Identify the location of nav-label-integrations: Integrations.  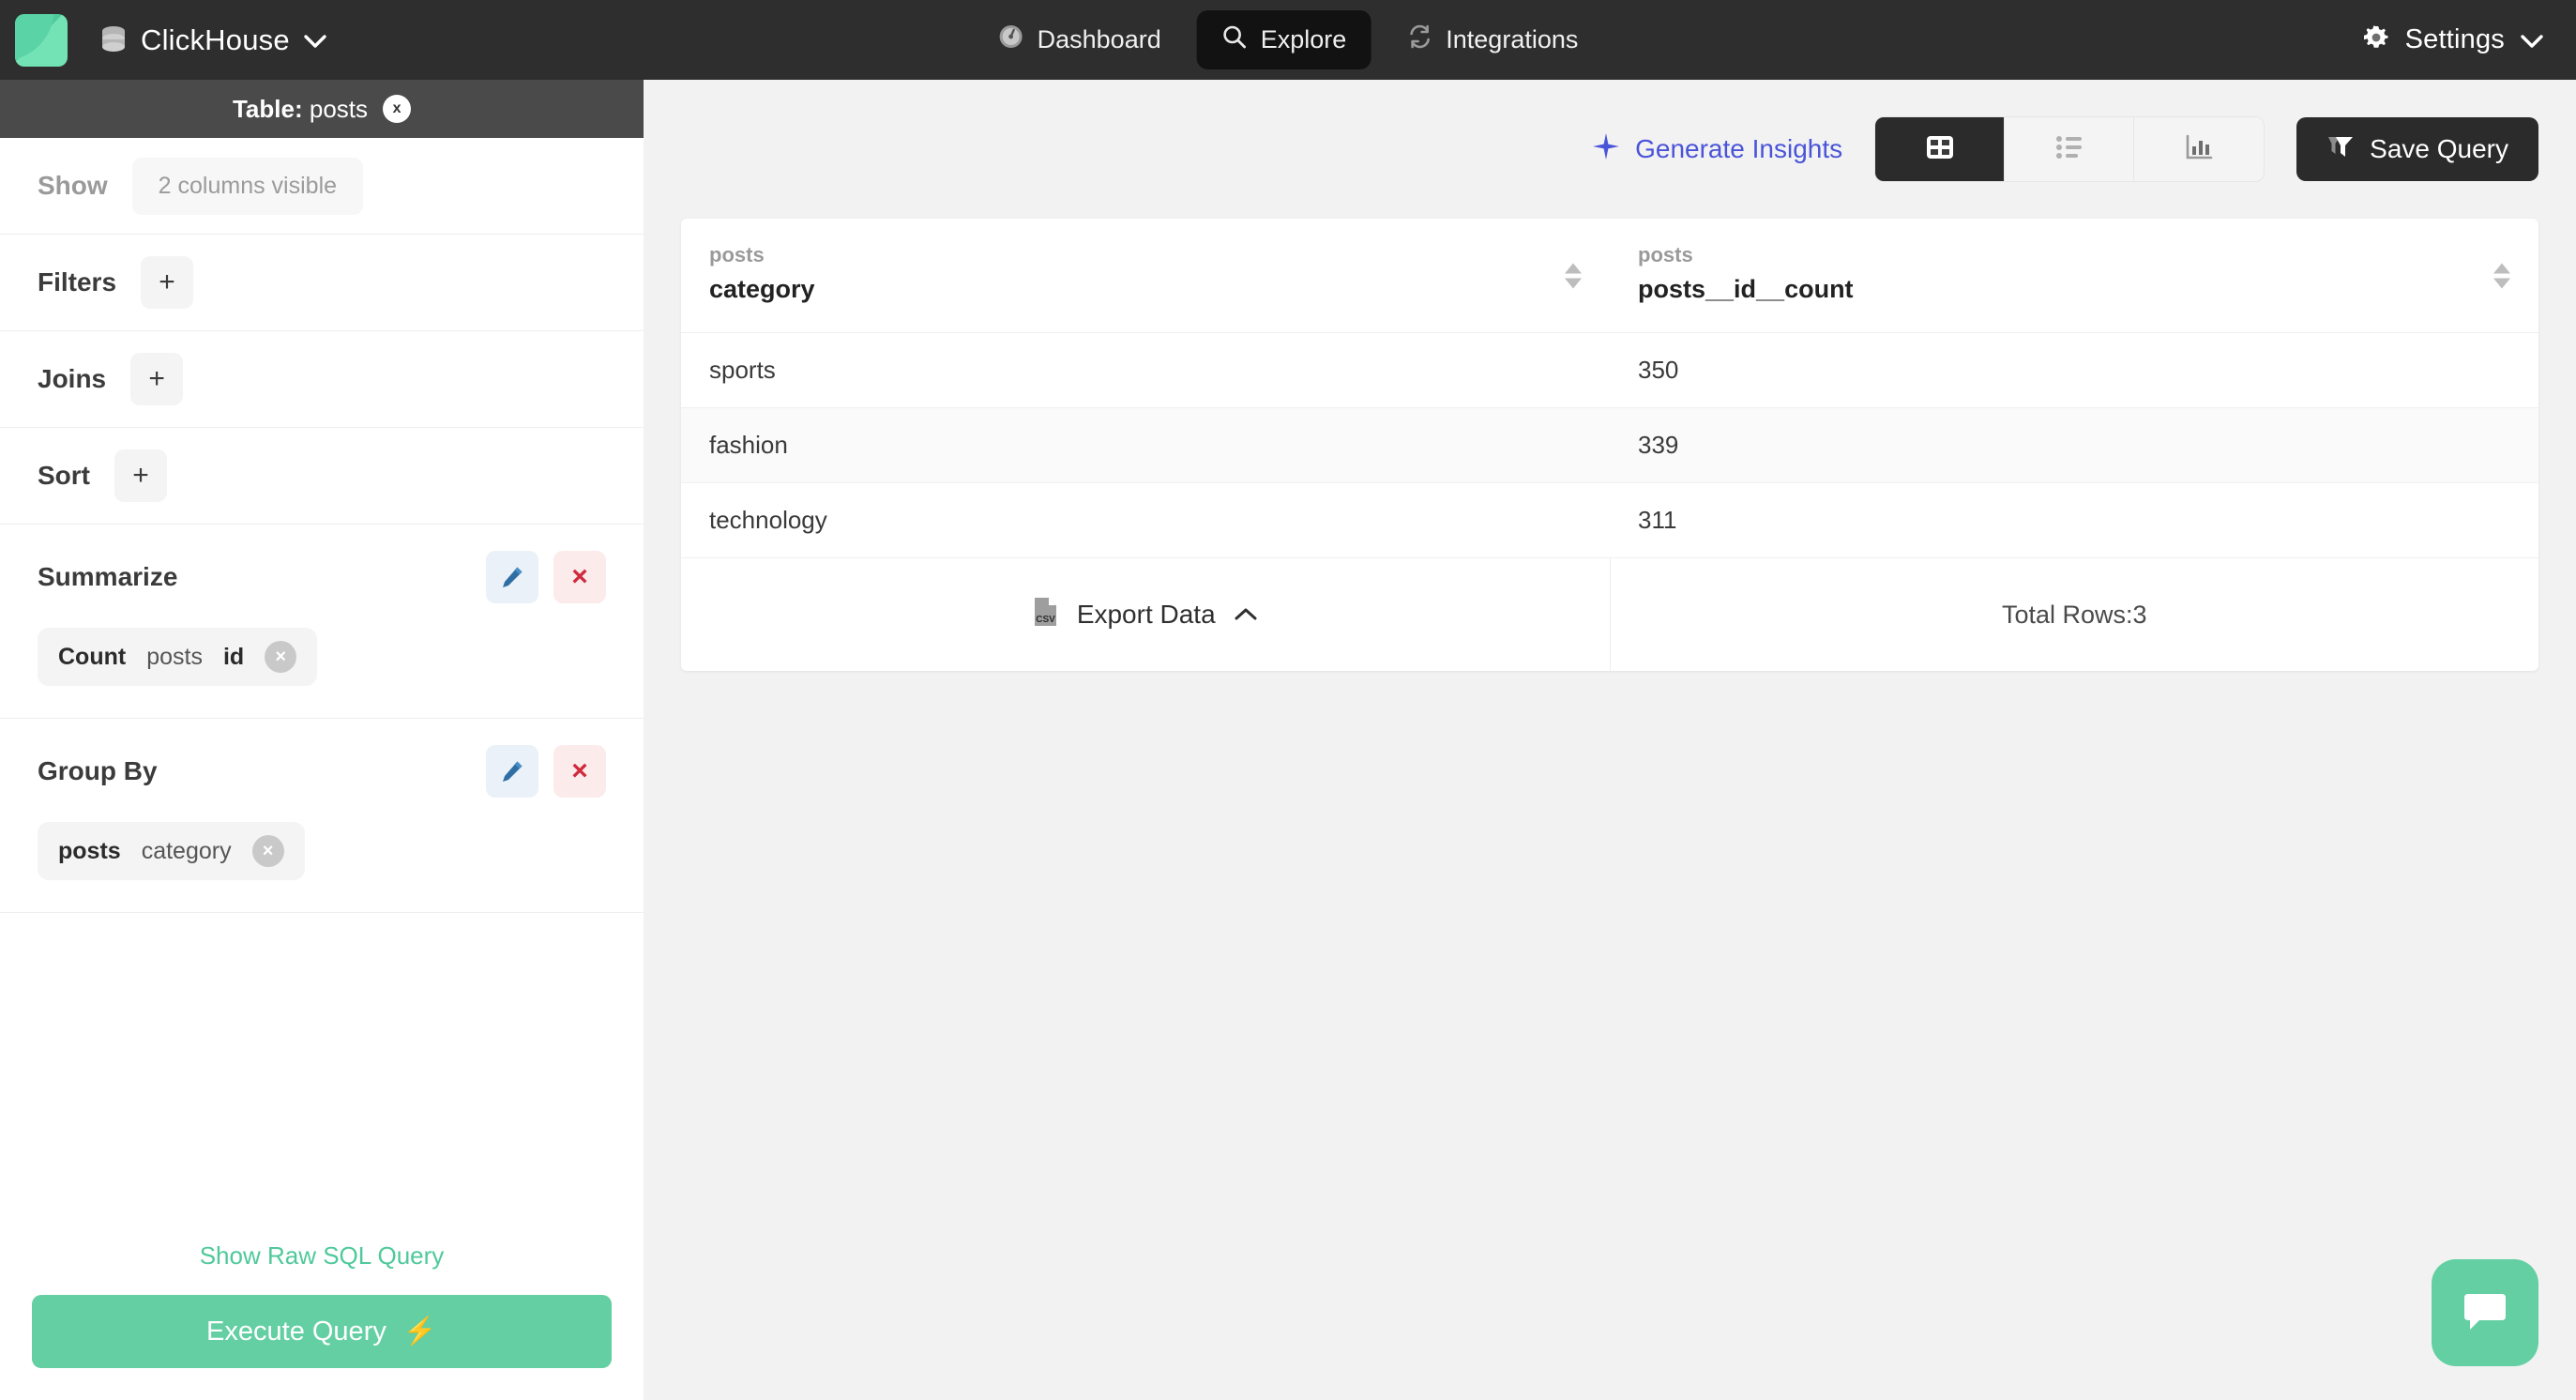
(1512, 39).